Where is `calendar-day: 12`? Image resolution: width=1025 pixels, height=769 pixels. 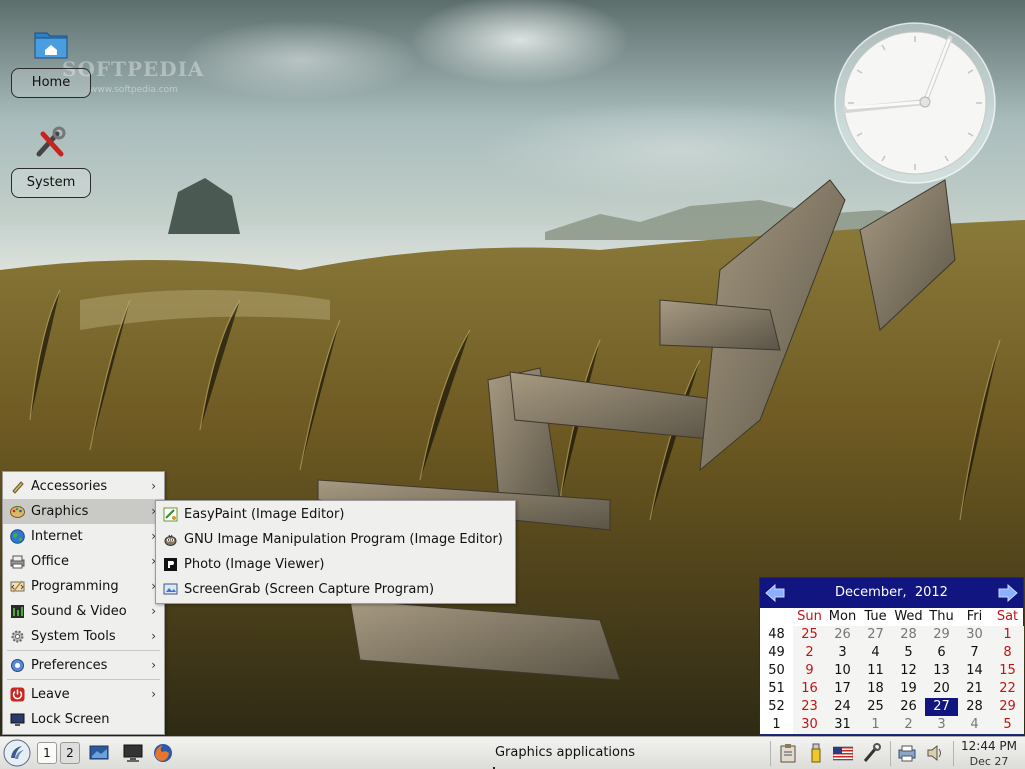
calendar-day: 12 is located at coordinates (908, 671).